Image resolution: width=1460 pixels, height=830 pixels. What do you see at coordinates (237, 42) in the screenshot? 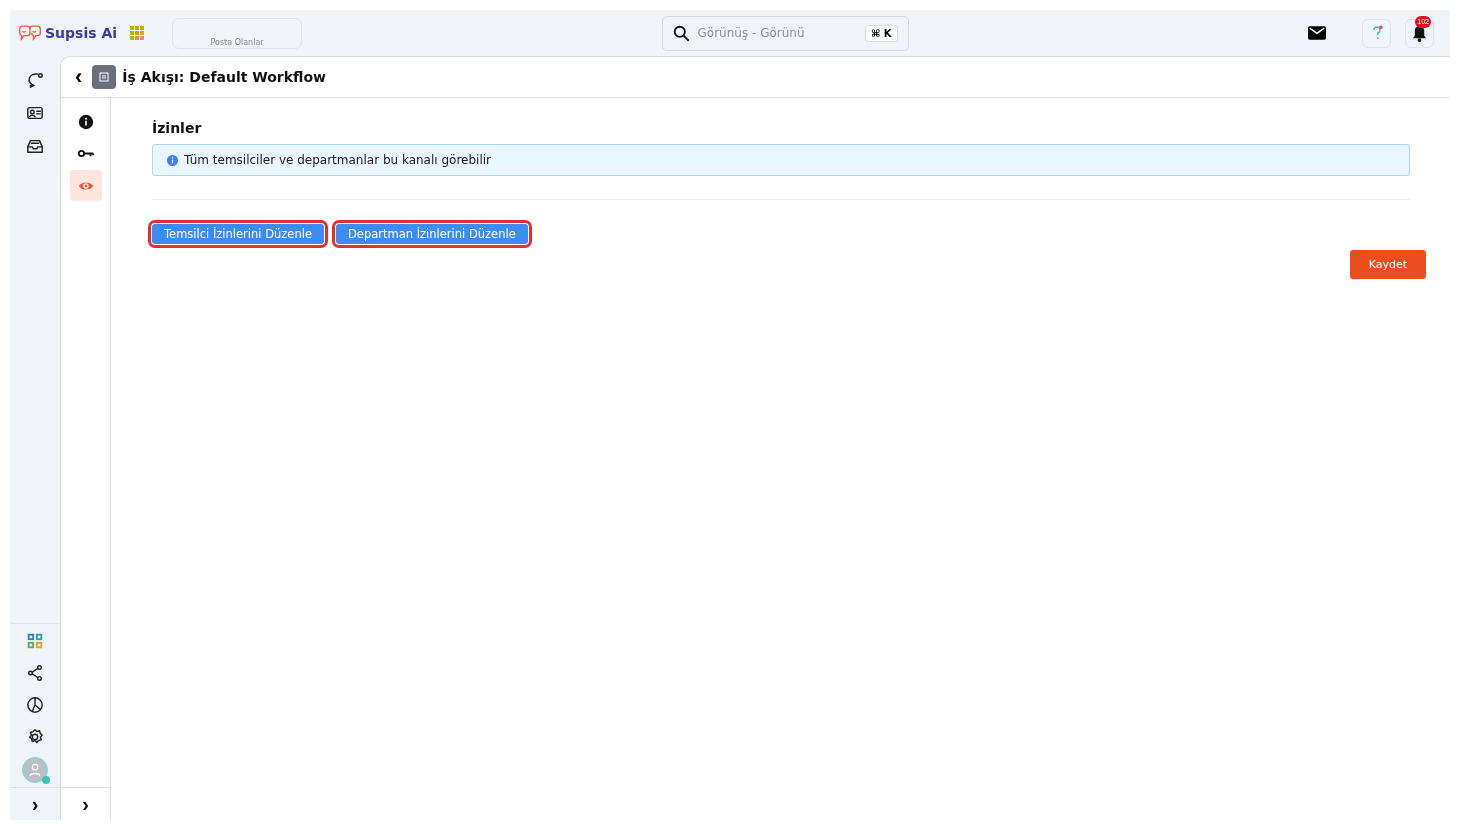
I see `tab-label: Posta Olanlar` at bounding box center [237, 42].